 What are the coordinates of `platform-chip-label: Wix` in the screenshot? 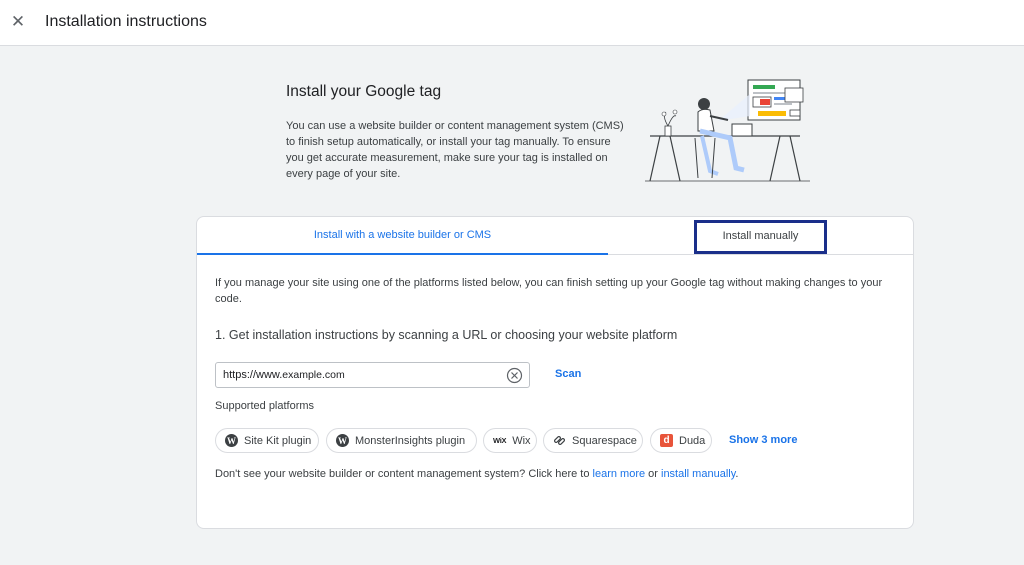 It's located at (521, 440).